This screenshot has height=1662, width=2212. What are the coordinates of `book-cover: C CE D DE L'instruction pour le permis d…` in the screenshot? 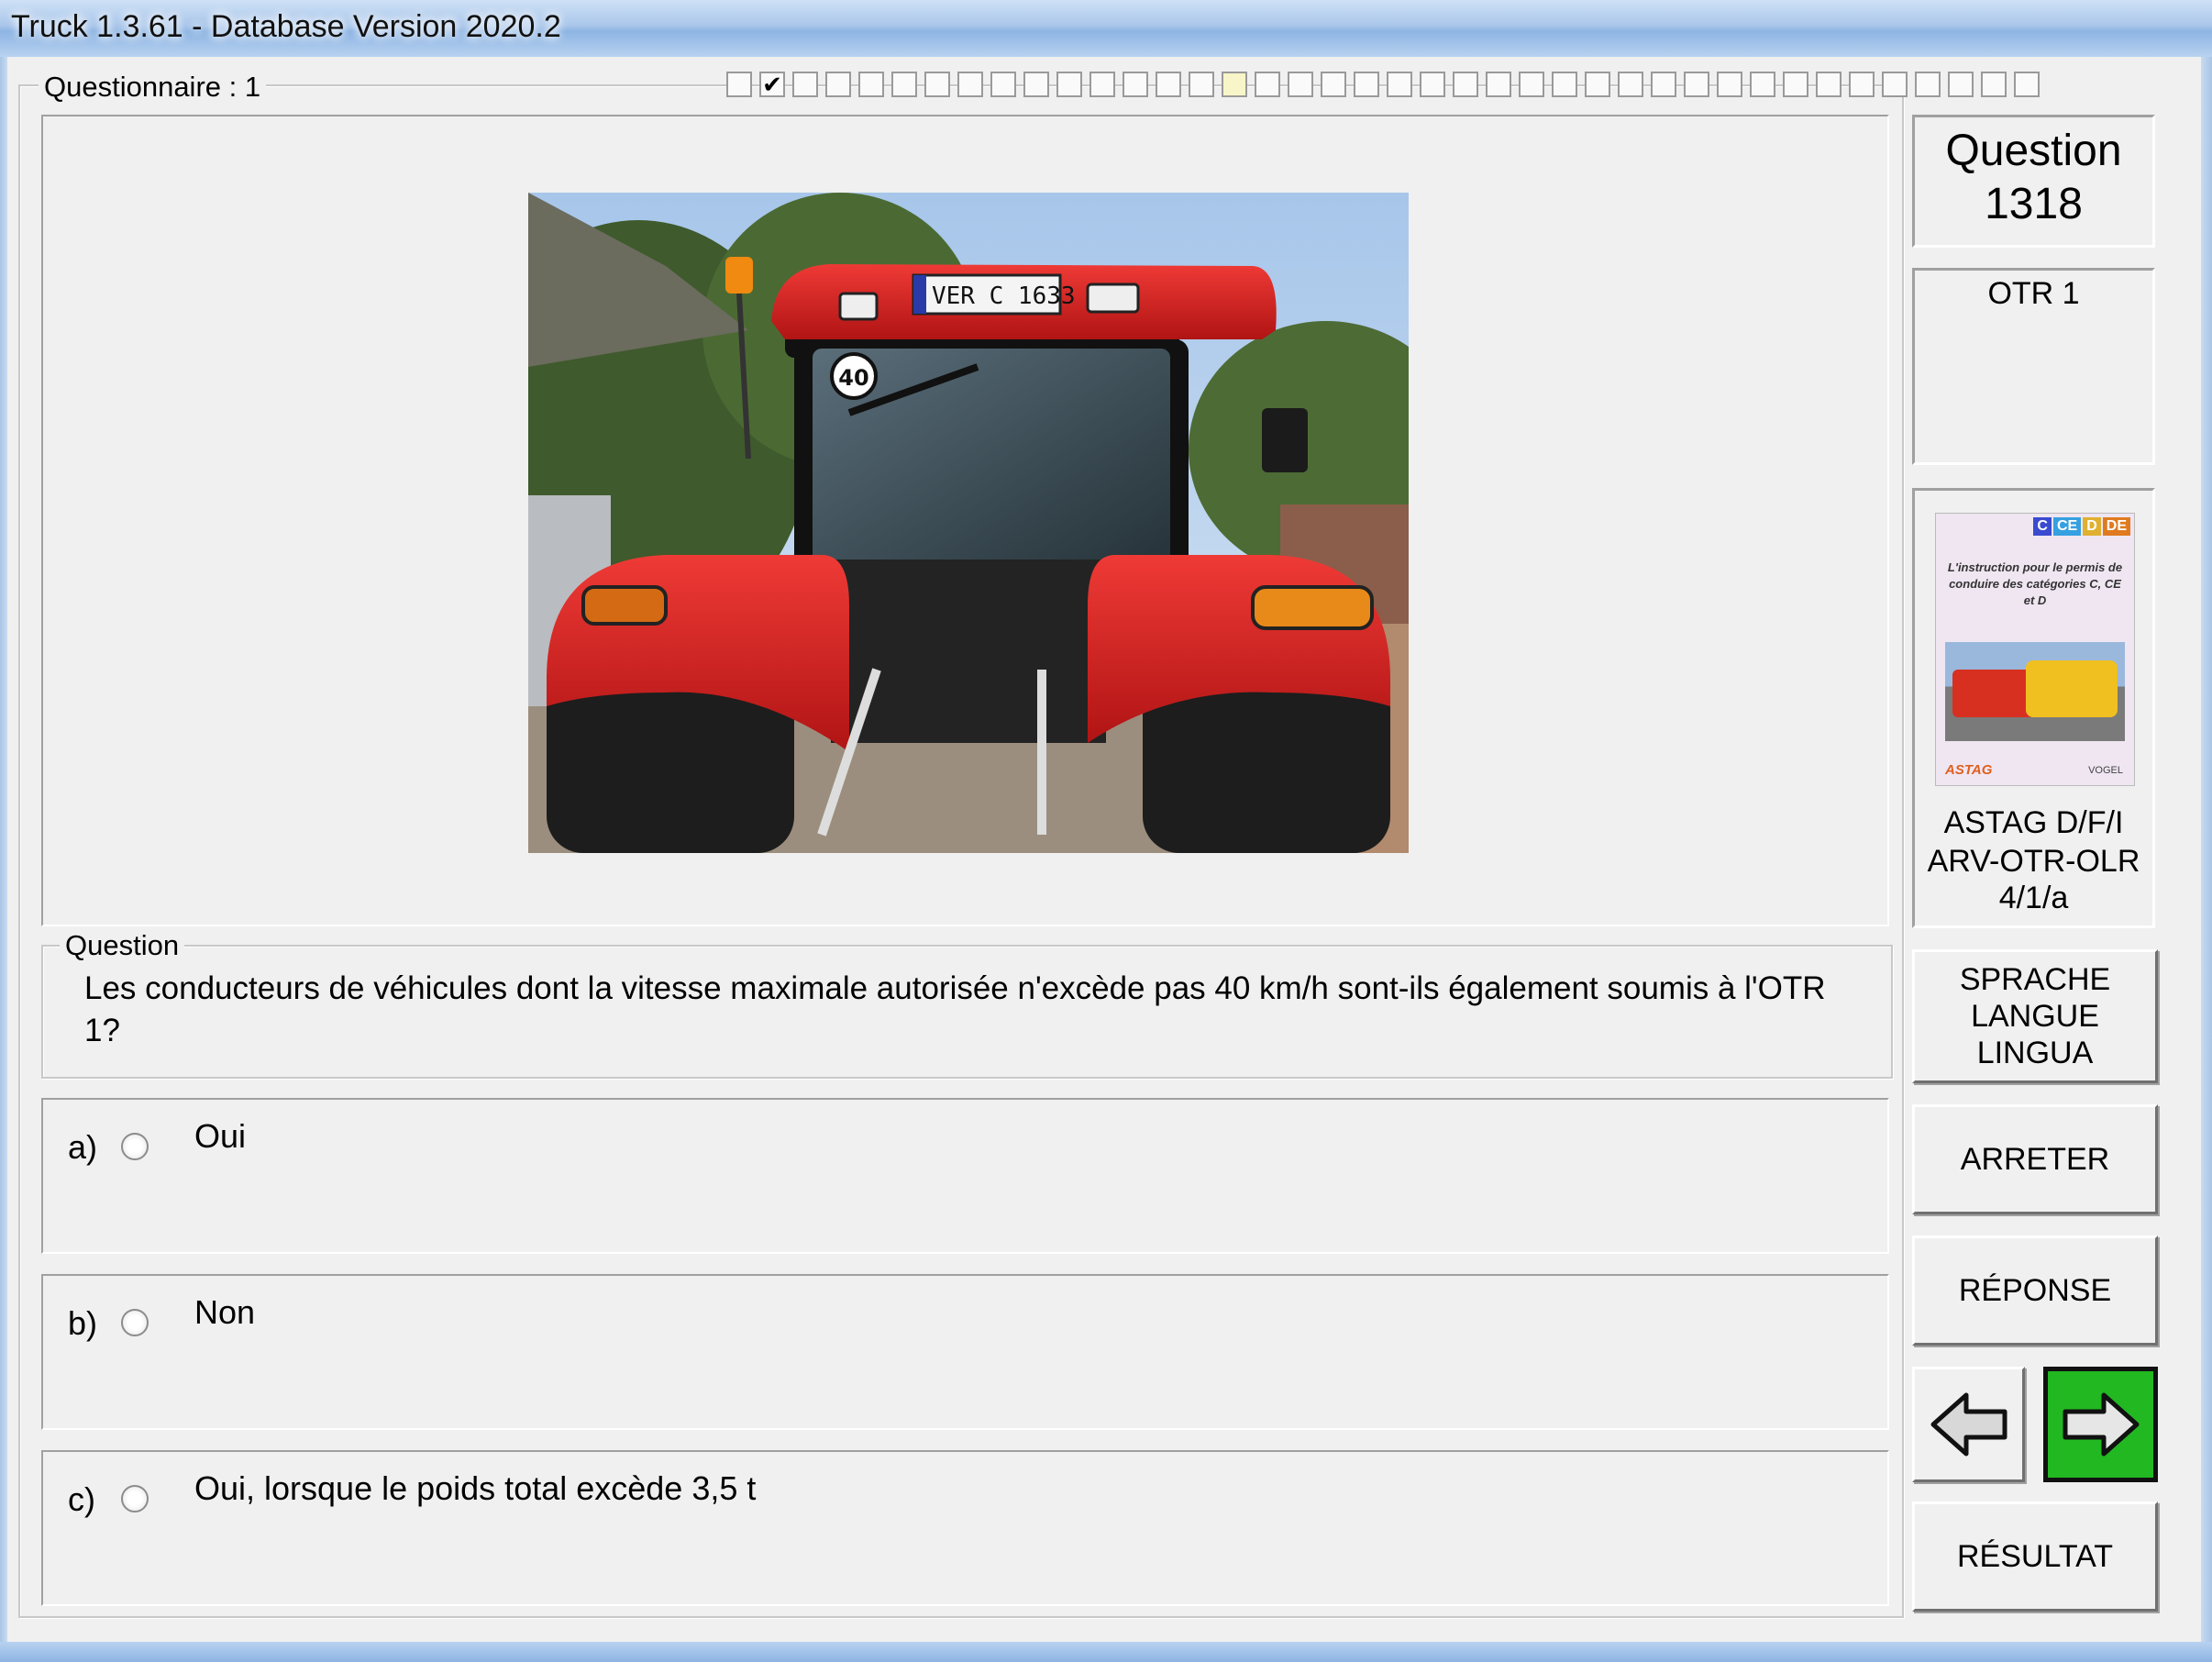 It's located at (2035, 649).